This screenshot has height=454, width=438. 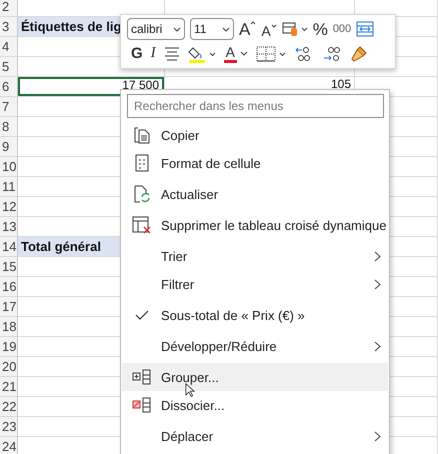 What do you see at coordinates (9, 367) in the screenshot?
I see `row-number: 20` at bounding box center [9, 367].